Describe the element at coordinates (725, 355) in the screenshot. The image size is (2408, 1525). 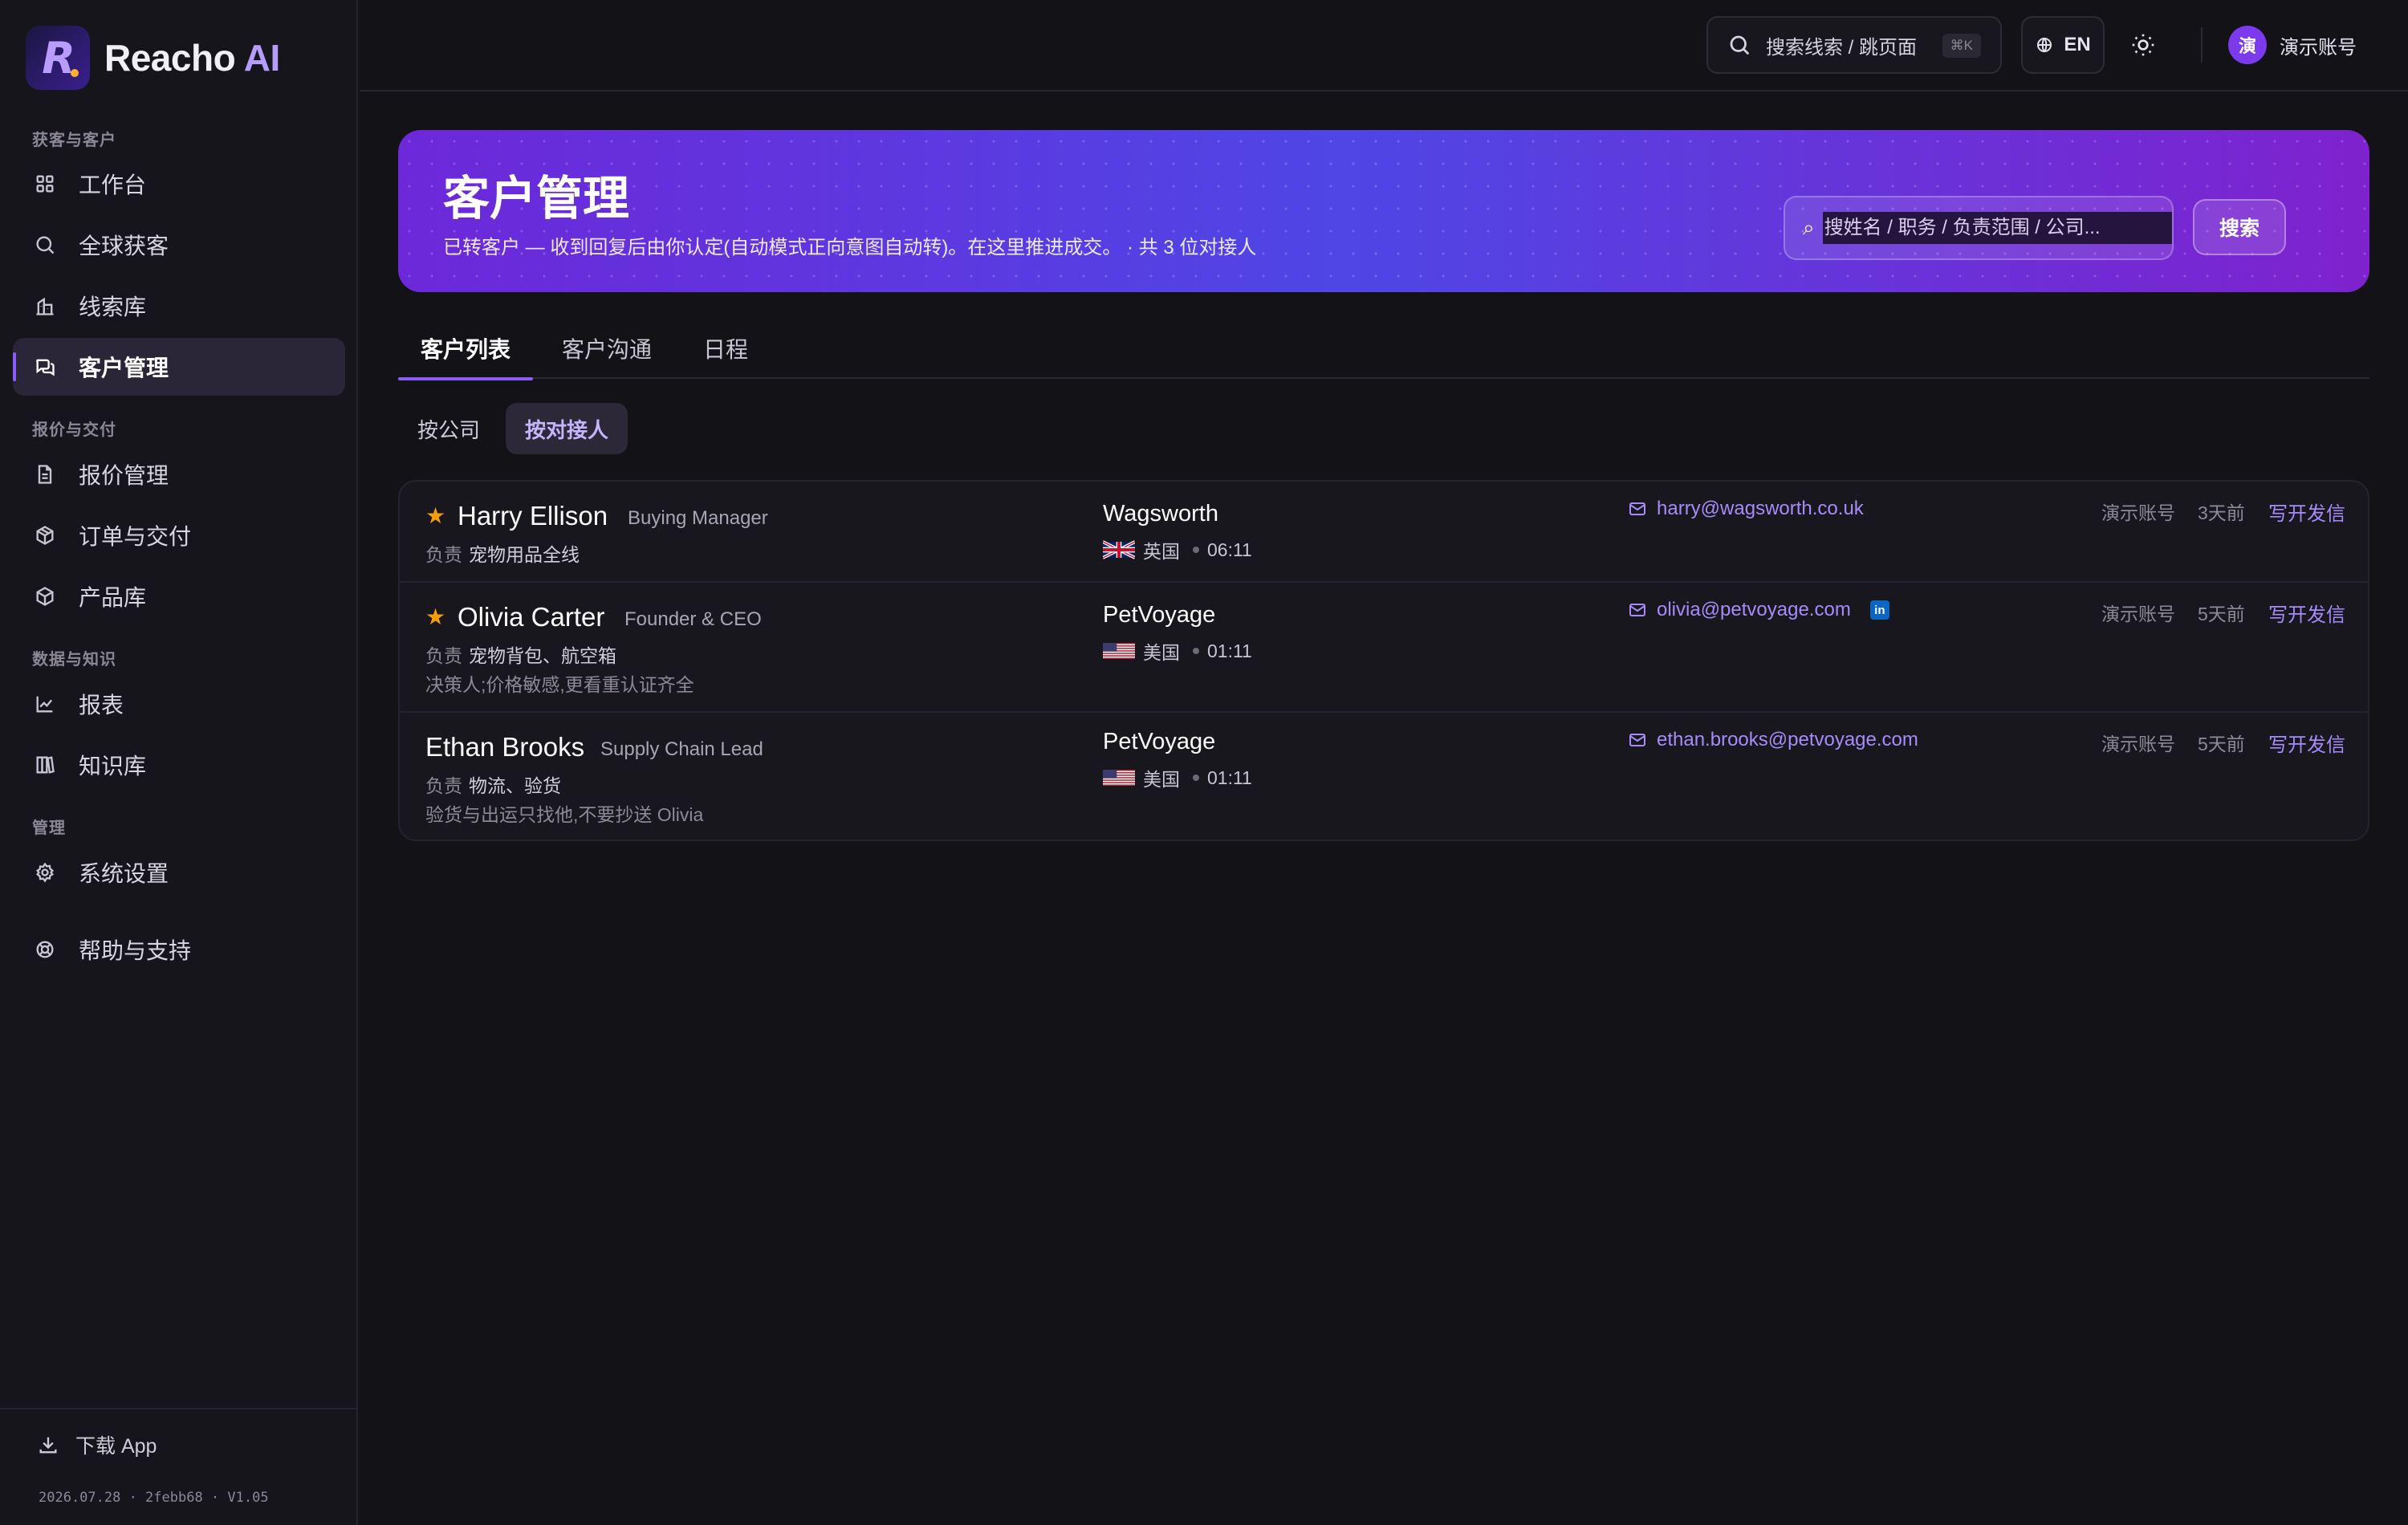
I see `tab-schedule: 日程` at that location.